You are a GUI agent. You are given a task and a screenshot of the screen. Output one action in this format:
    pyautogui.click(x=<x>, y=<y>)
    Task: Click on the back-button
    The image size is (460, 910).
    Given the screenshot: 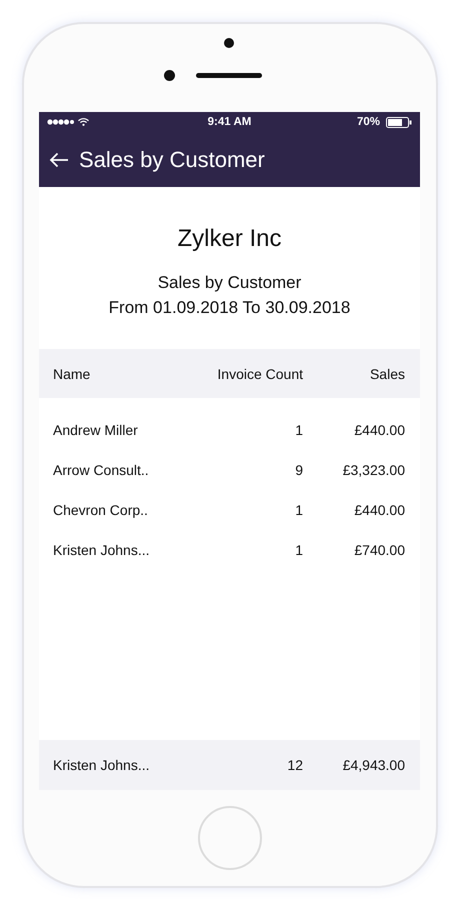 What is the action you would take?
    pyautogui.click(x=60, y=159)
    